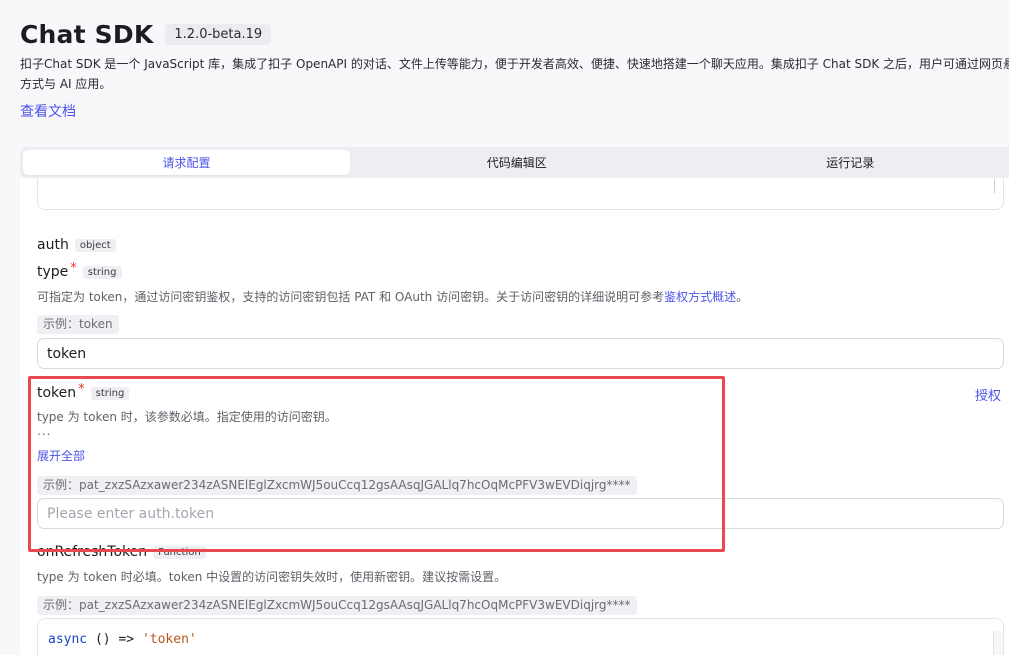  I want to click on type-example: 示例：token, so click(78, 324).